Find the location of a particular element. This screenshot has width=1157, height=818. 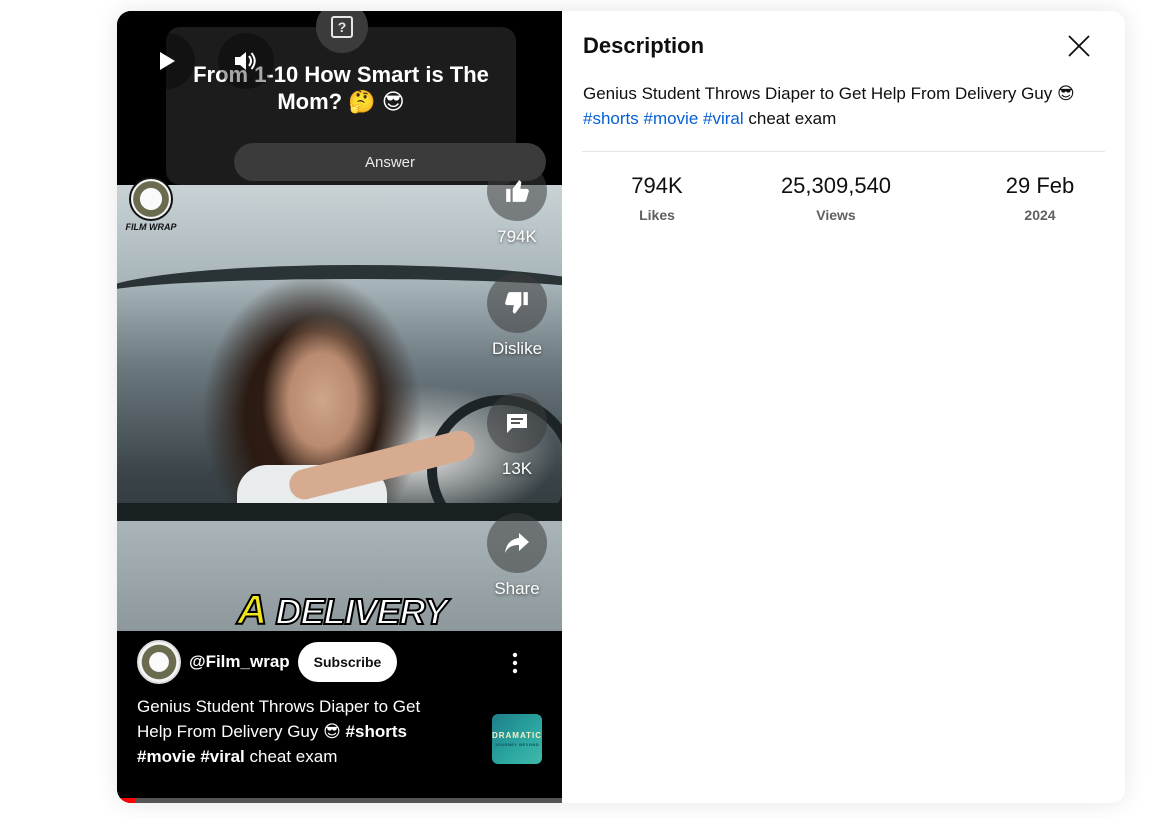

like-count: 794K is located at coordinates (517, 236).